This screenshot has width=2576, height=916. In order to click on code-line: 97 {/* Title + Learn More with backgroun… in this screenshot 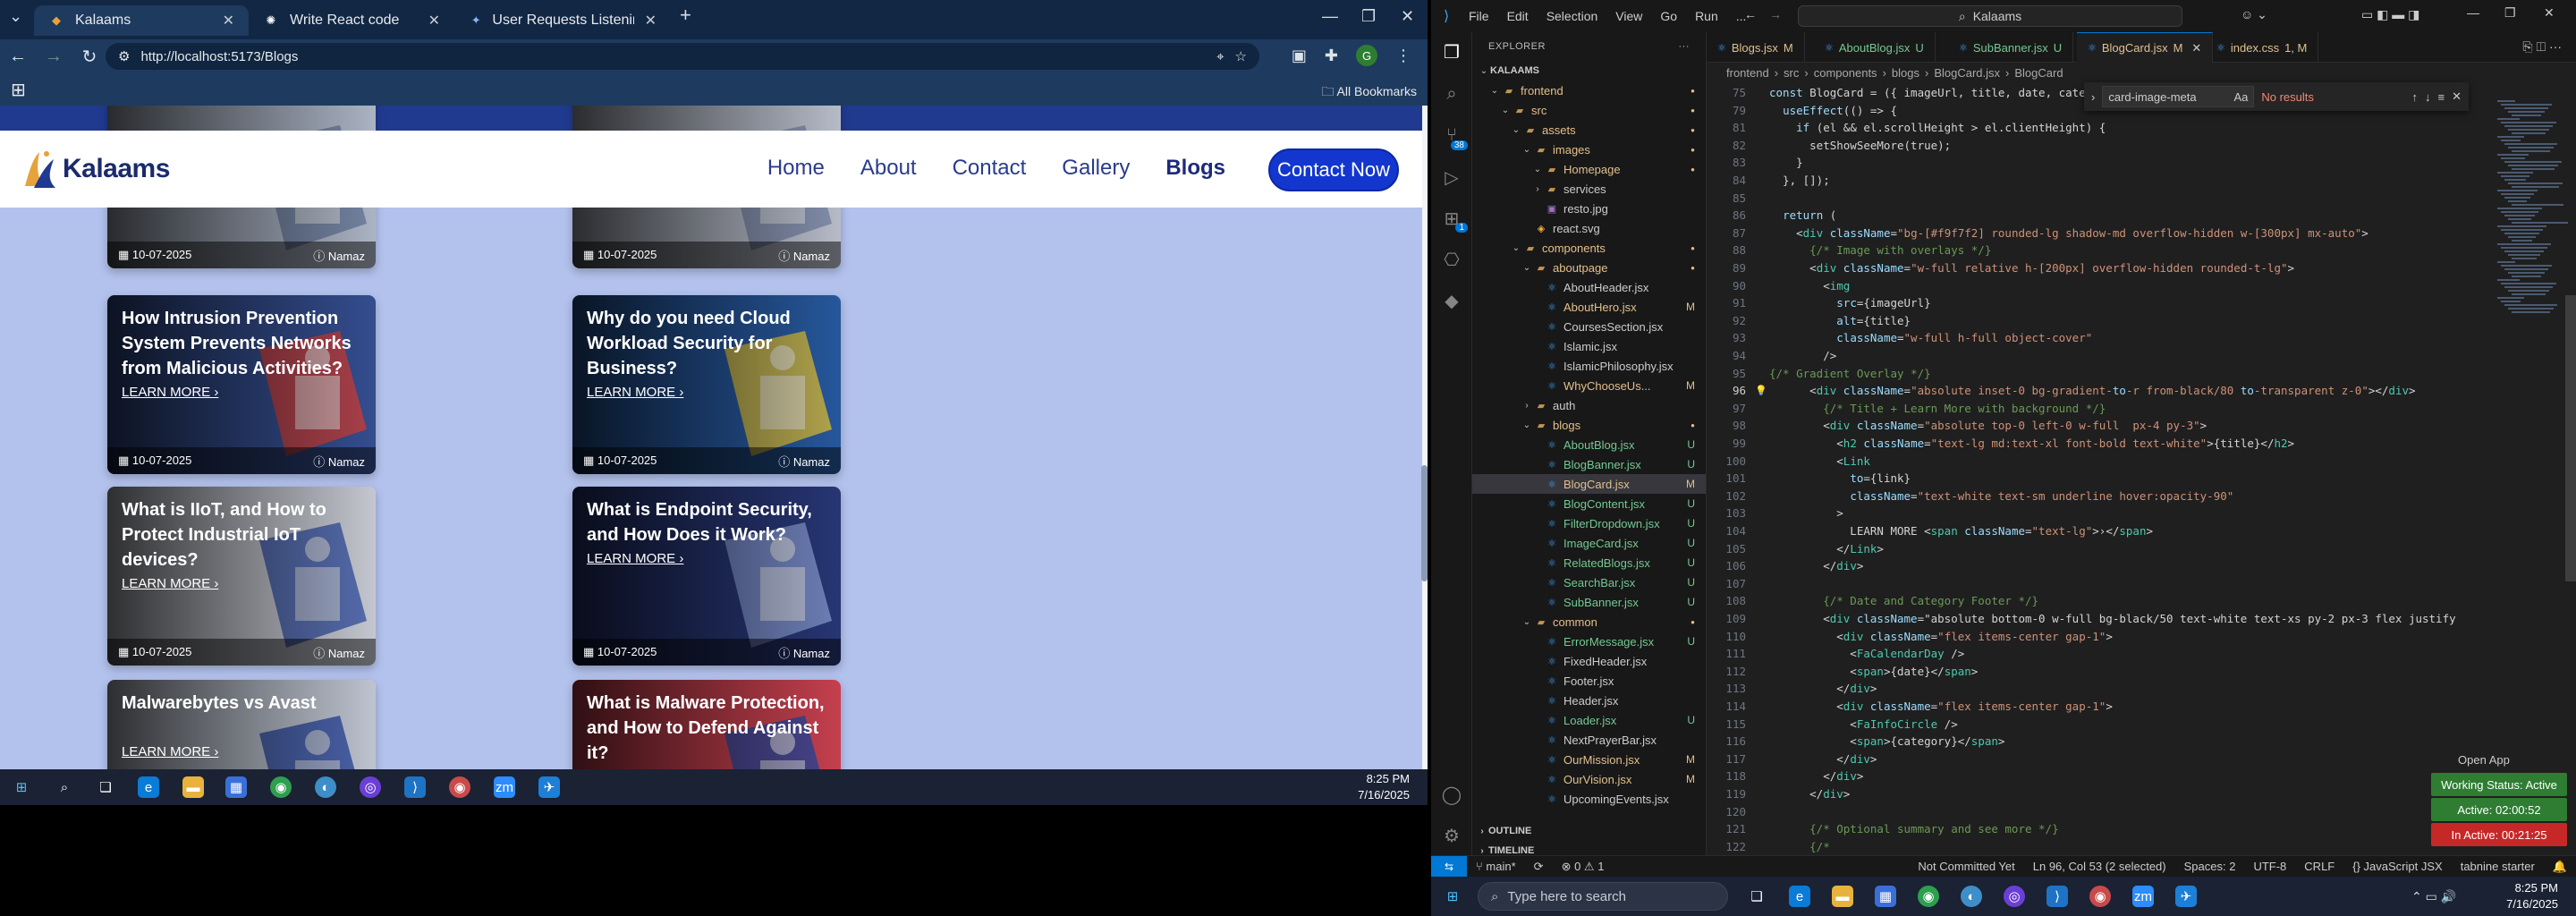, I will do `click(2100, 408)`.